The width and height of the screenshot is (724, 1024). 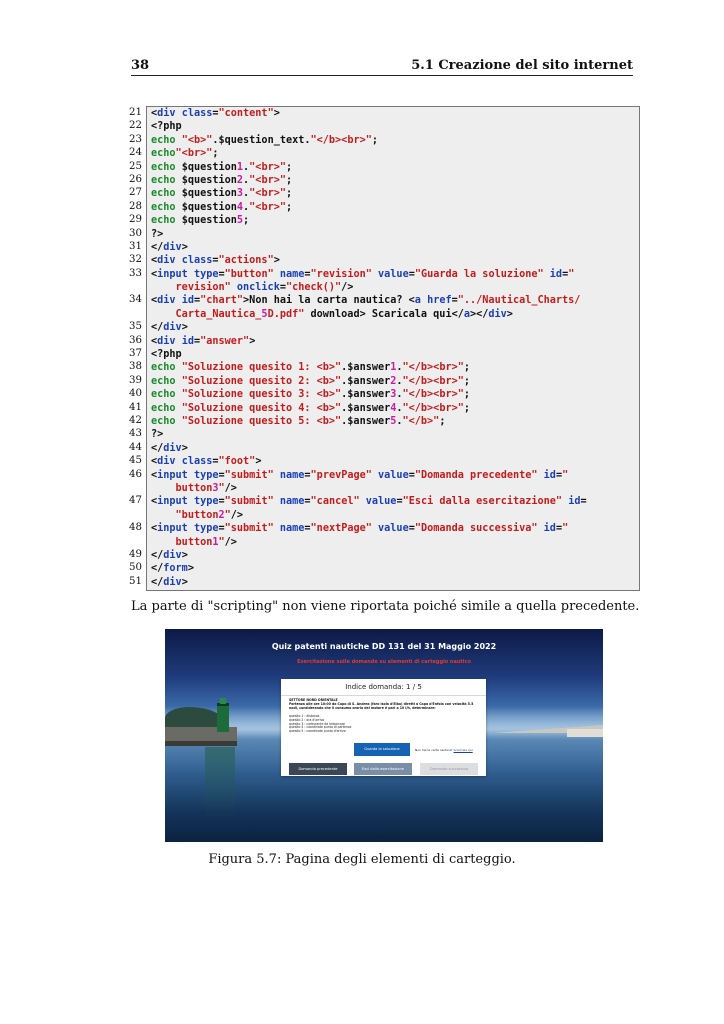 I want to click on code-line: echo $question1."<br>";, so click(x=222, y=167).